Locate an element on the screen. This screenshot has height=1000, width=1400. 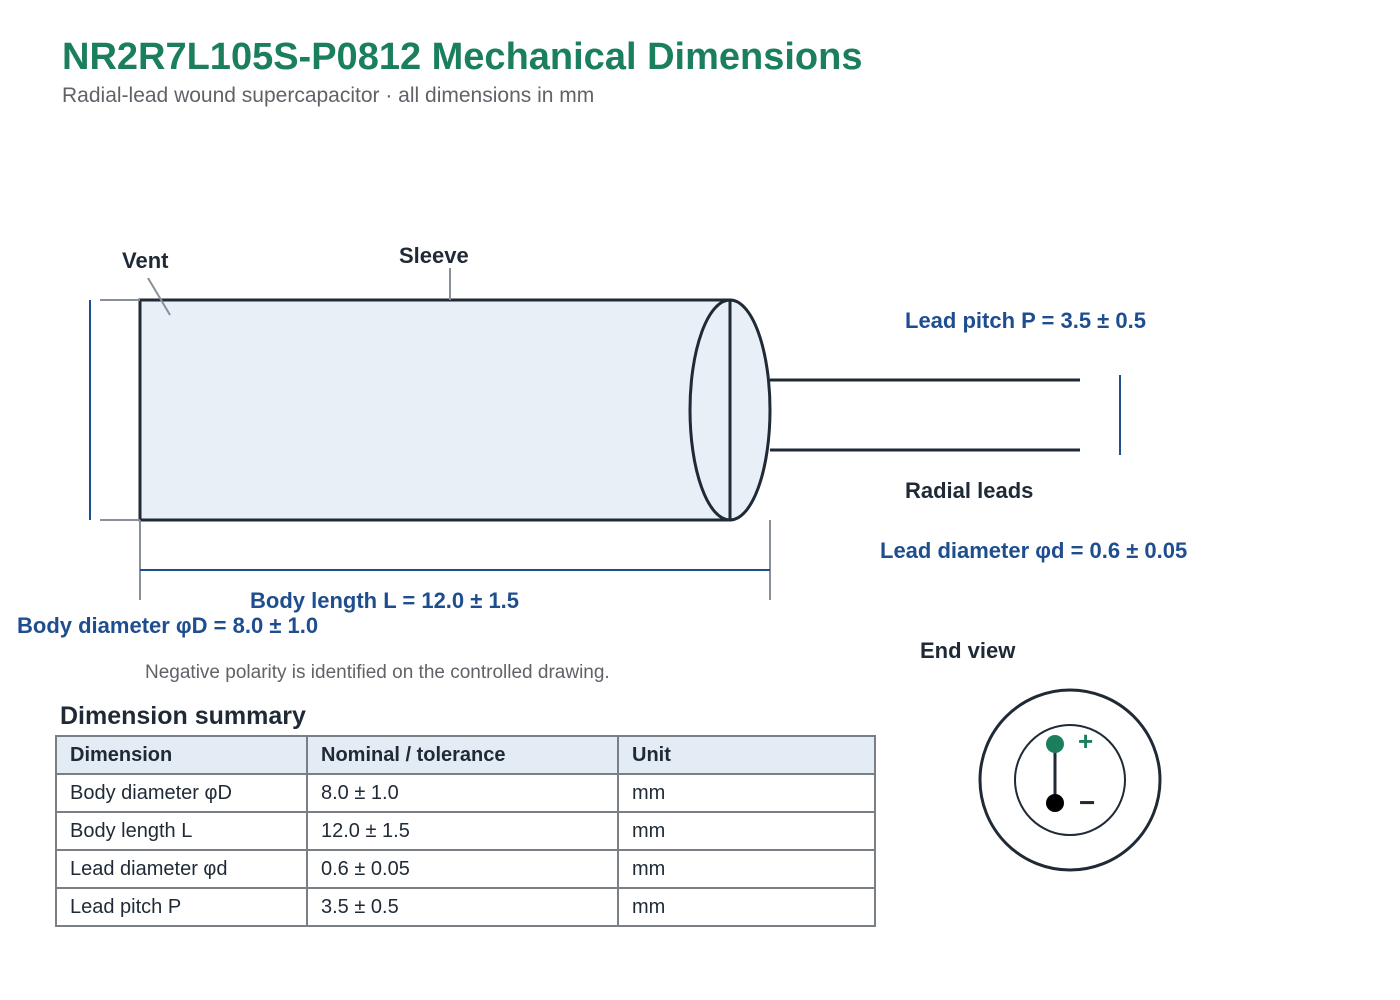
end-view-inner-circle is located at coordinates (1070, 780).